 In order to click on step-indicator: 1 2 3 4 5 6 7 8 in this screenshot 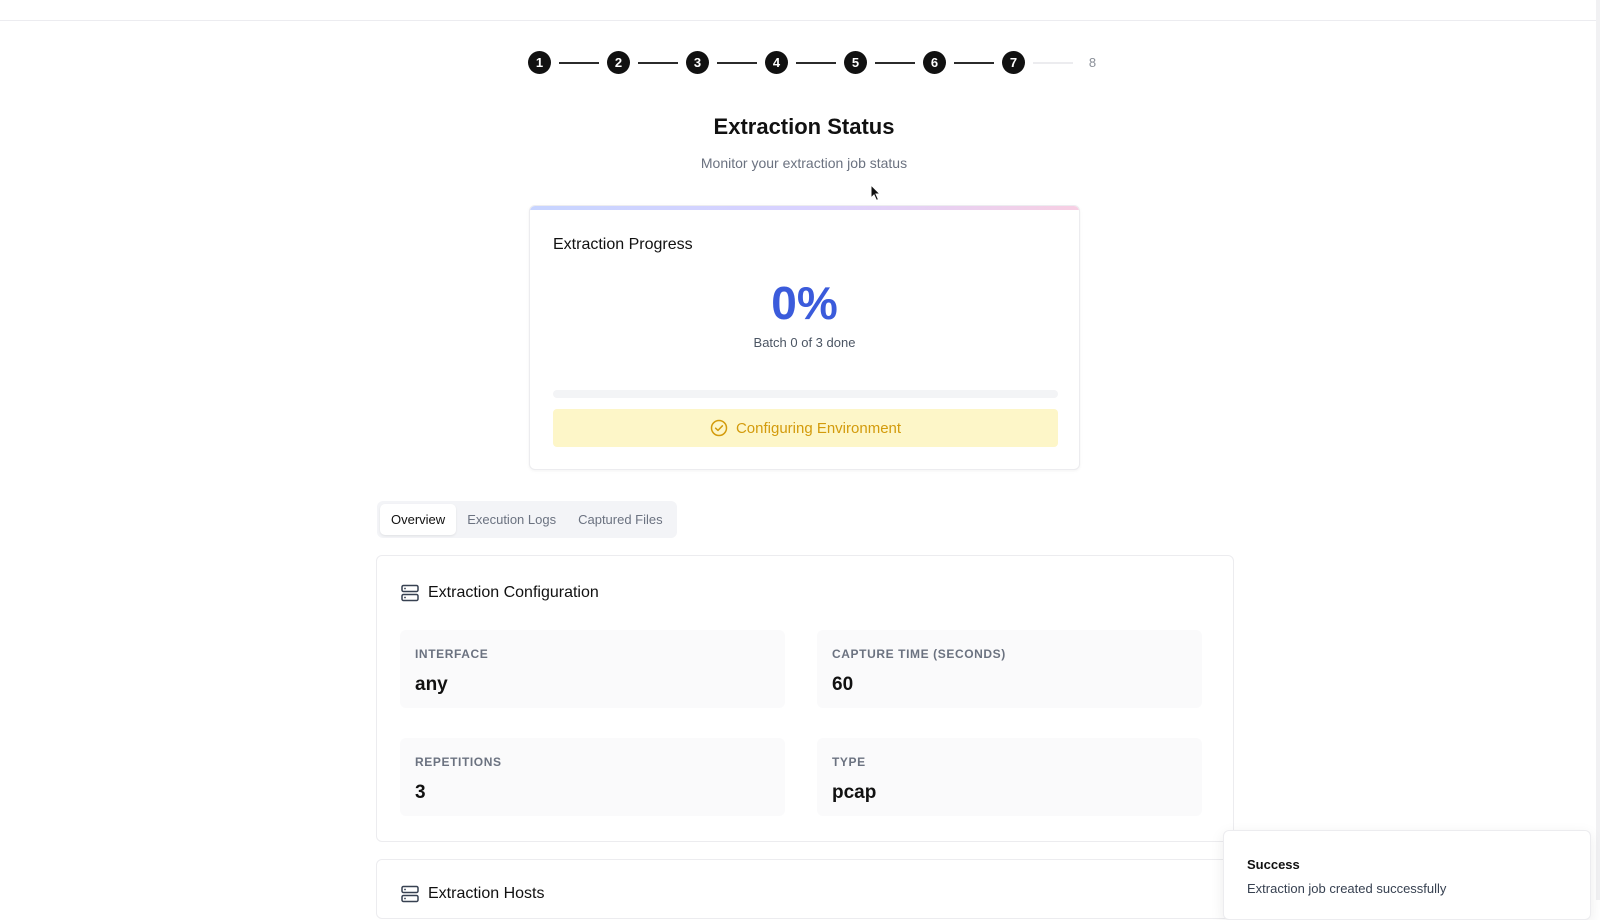, I will do `click(816, 62)`.